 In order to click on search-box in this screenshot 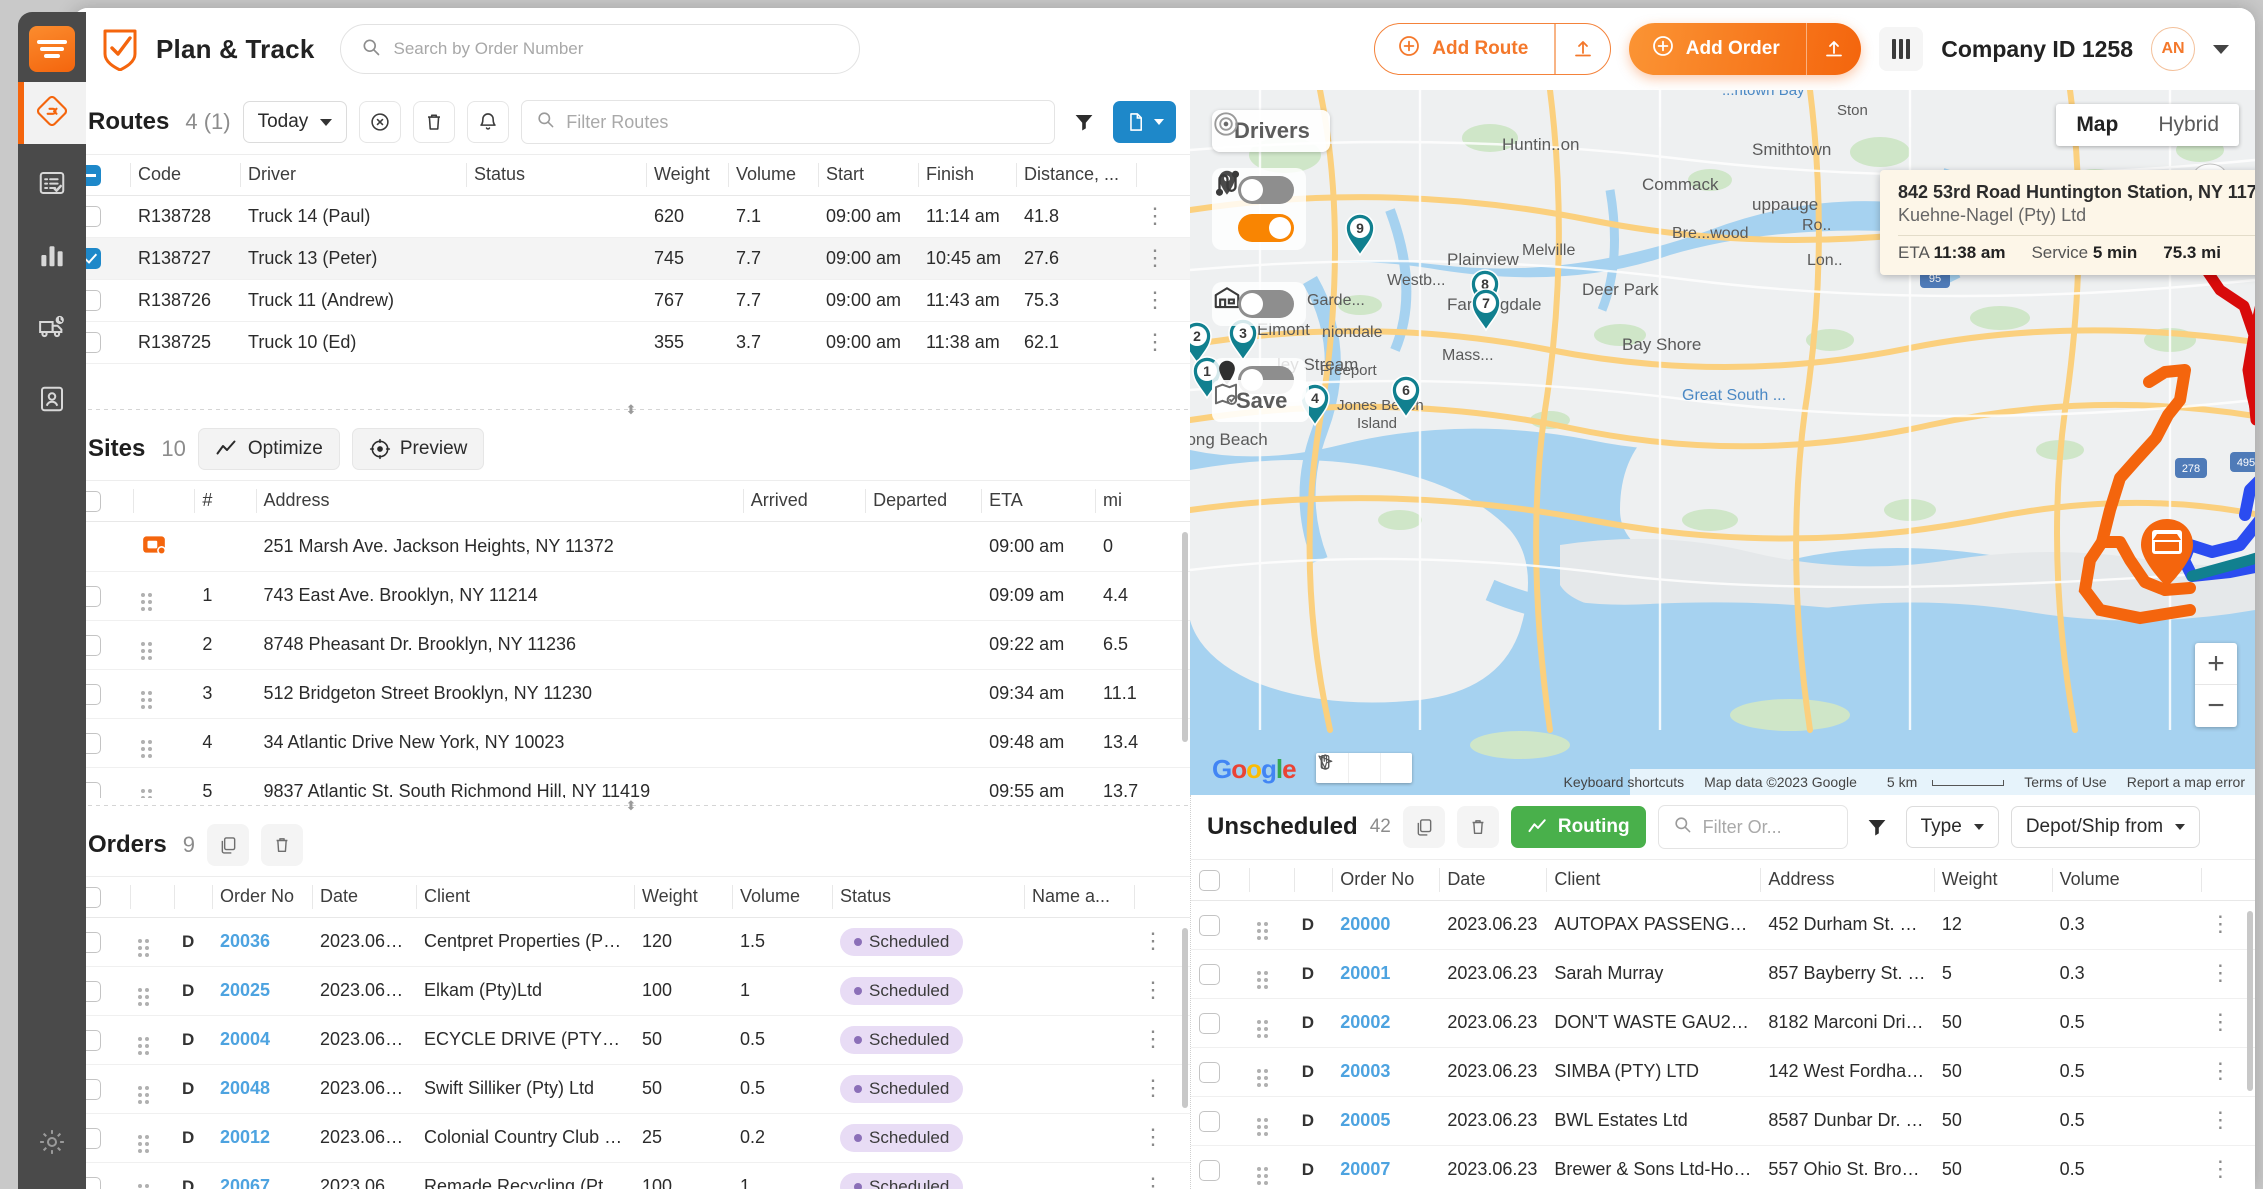, I will do `click(600, 49)`.